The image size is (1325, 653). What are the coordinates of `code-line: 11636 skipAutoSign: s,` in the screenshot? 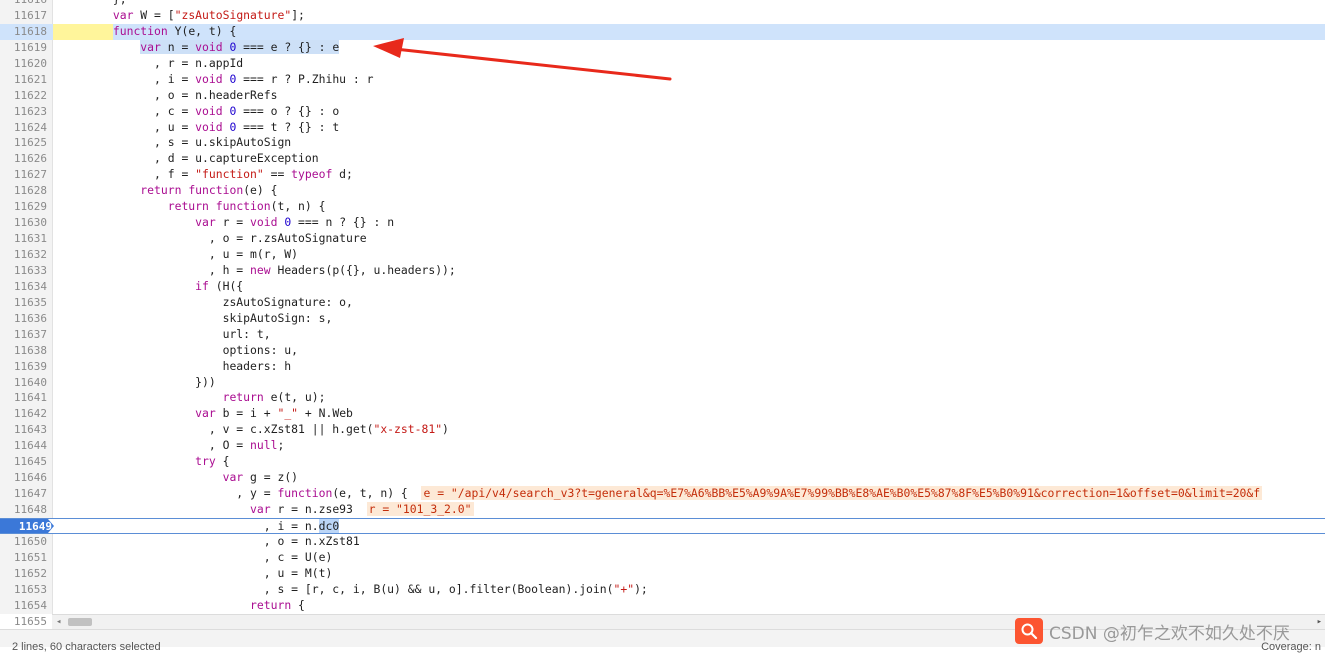 It's located at (662, 319).